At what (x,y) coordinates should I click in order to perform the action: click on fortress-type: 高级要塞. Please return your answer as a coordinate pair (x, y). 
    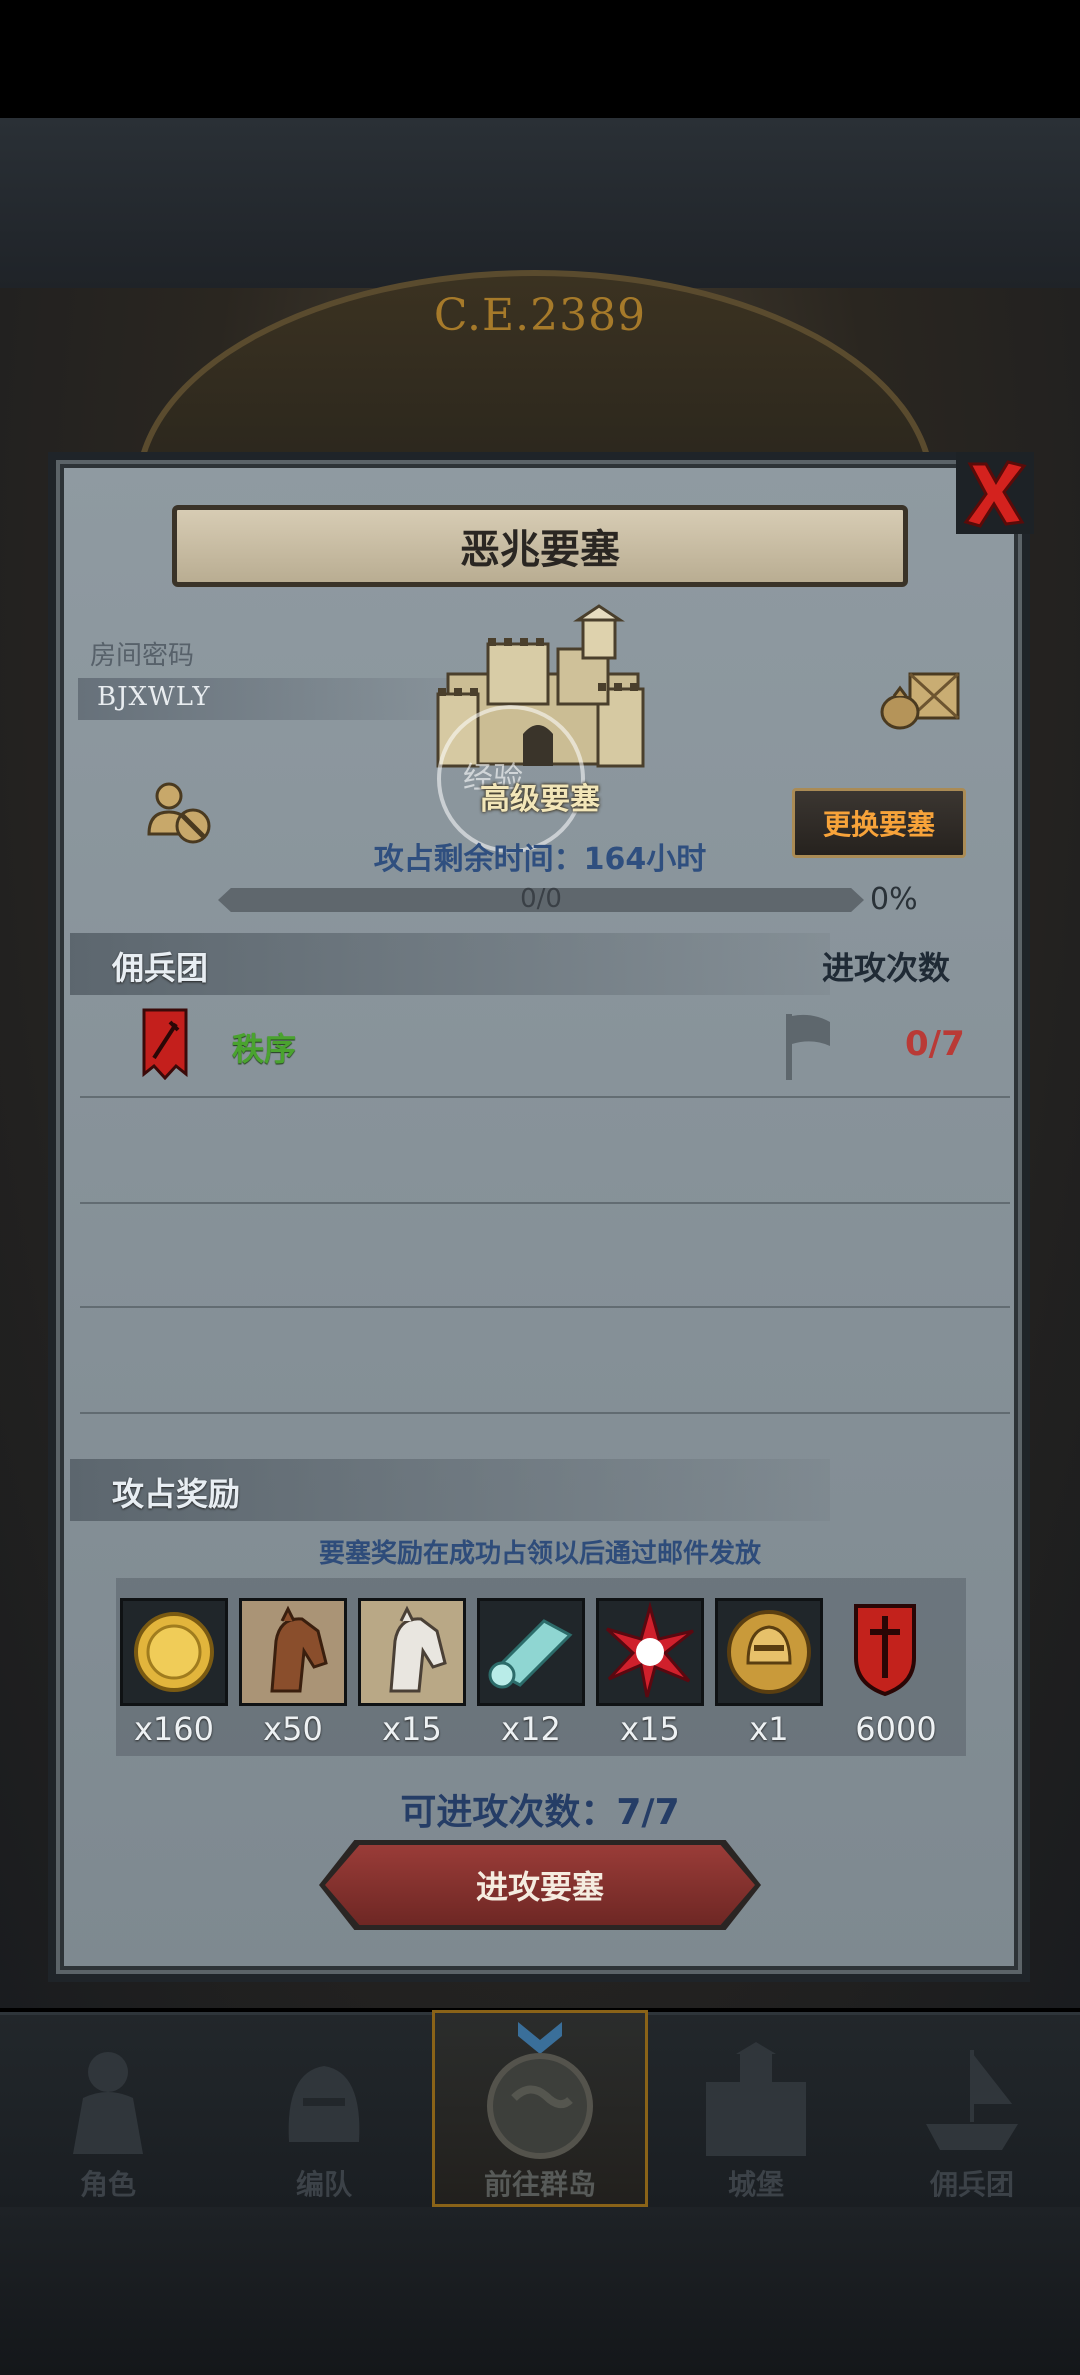
    Looking at the image, I should click on (540, 799).